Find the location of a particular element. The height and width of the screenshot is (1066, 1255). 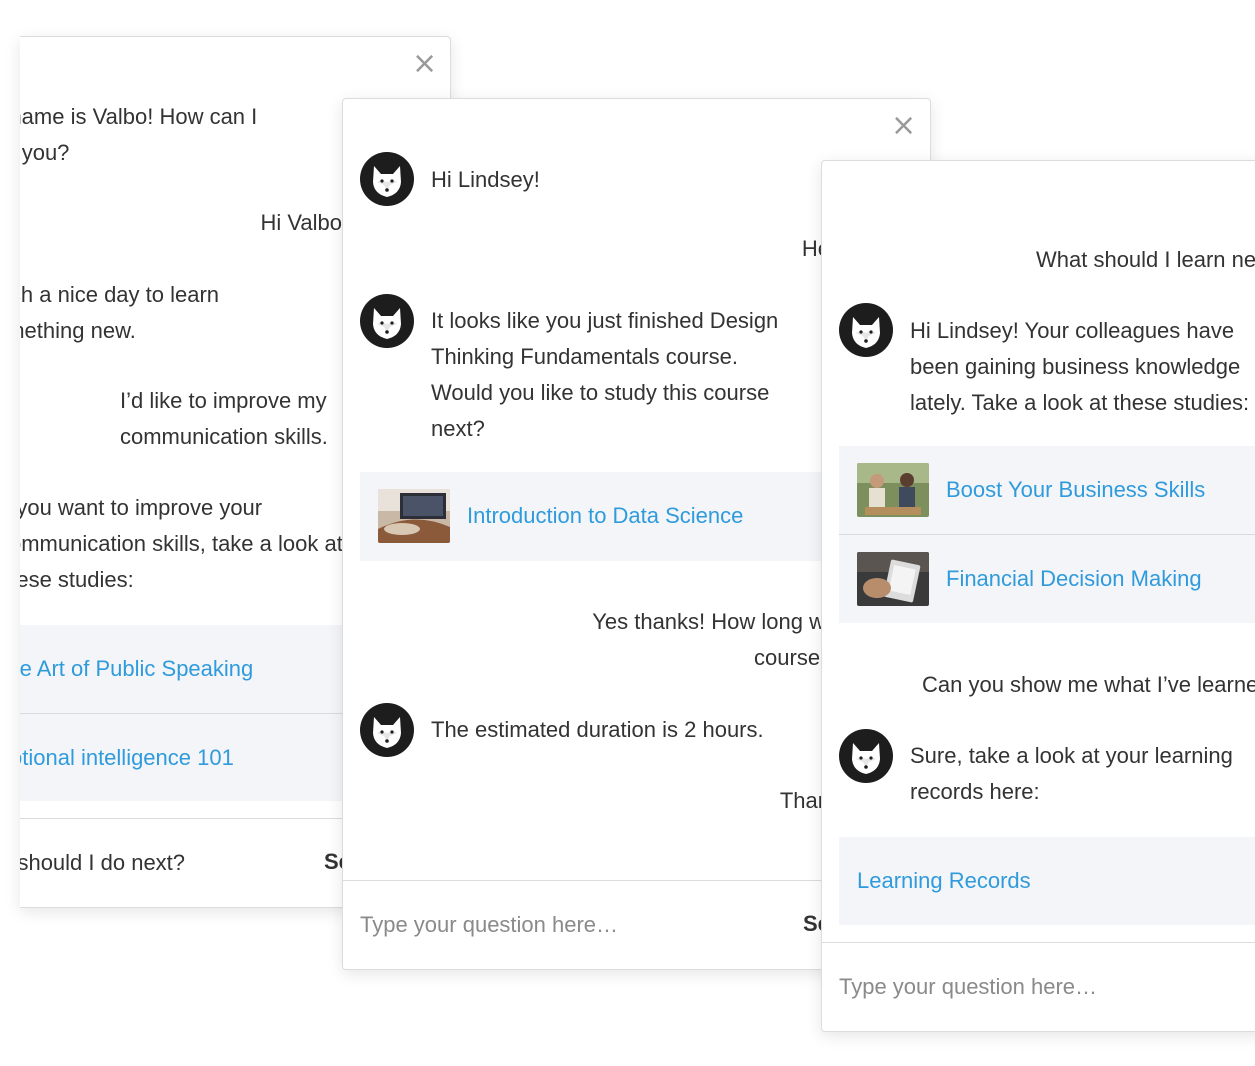

user-message-clip: Thanks is located at coordinates (582, 803).